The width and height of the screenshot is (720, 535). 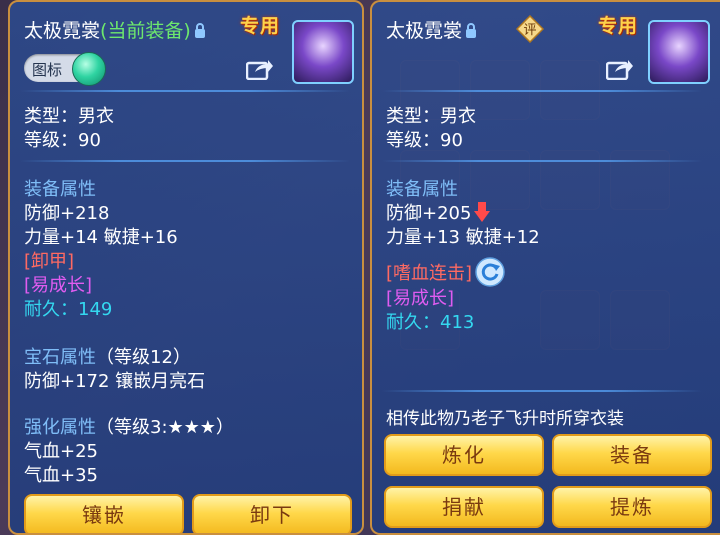 What do you see at coordinates (632, 455) in the screenshot?
I see `equip-button: 装备` at bounding box center [632, 455].